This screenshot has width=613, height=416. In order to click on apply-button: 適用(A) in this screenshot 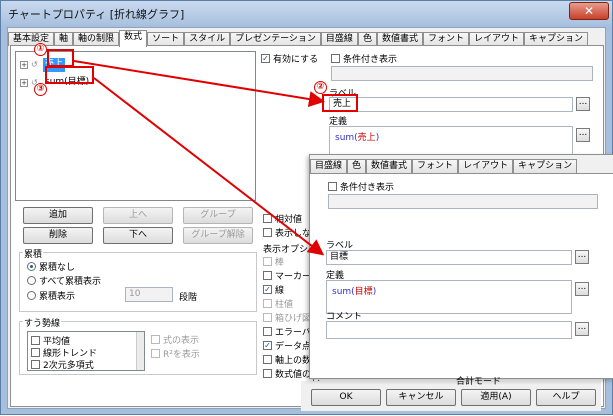, I will do `click(496, 397)`.